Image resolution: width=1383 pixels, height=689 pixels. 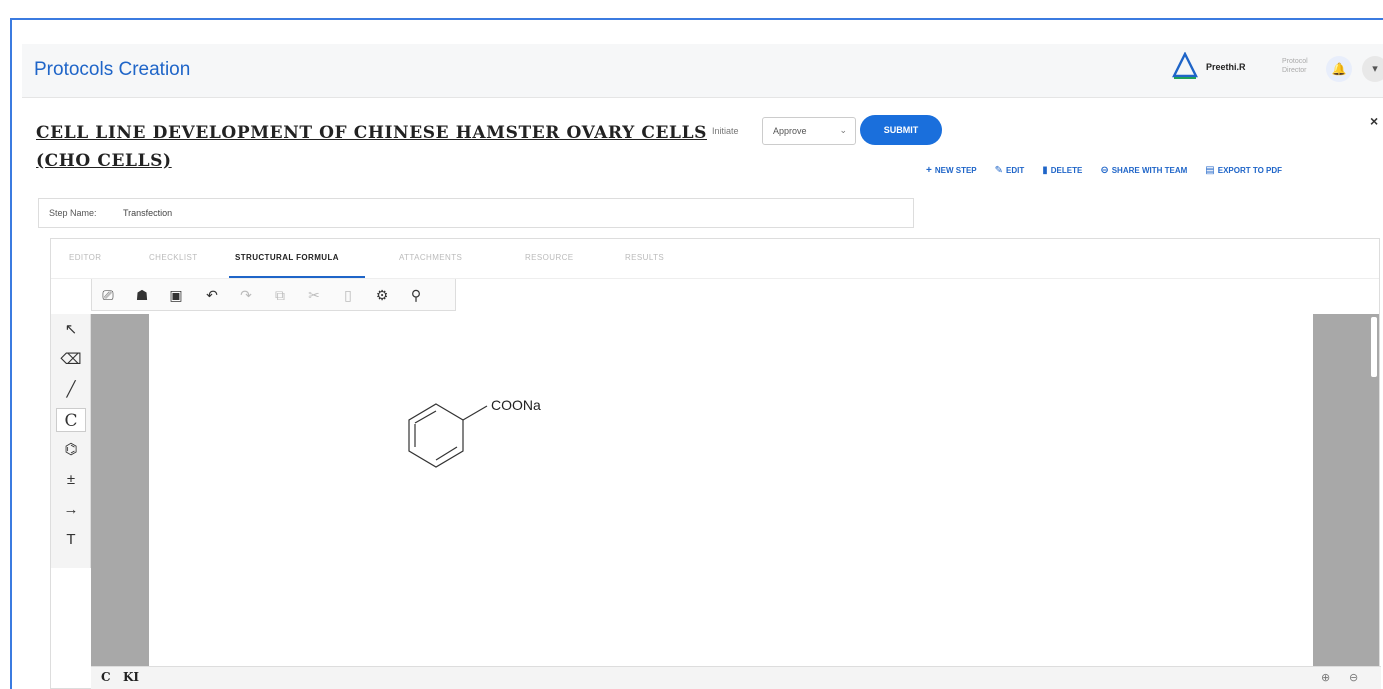 What do you see at coordinates (71, 450) in the screenshot?
I see `ring-template-icon: ⌬` at bounding box center [71, 450].